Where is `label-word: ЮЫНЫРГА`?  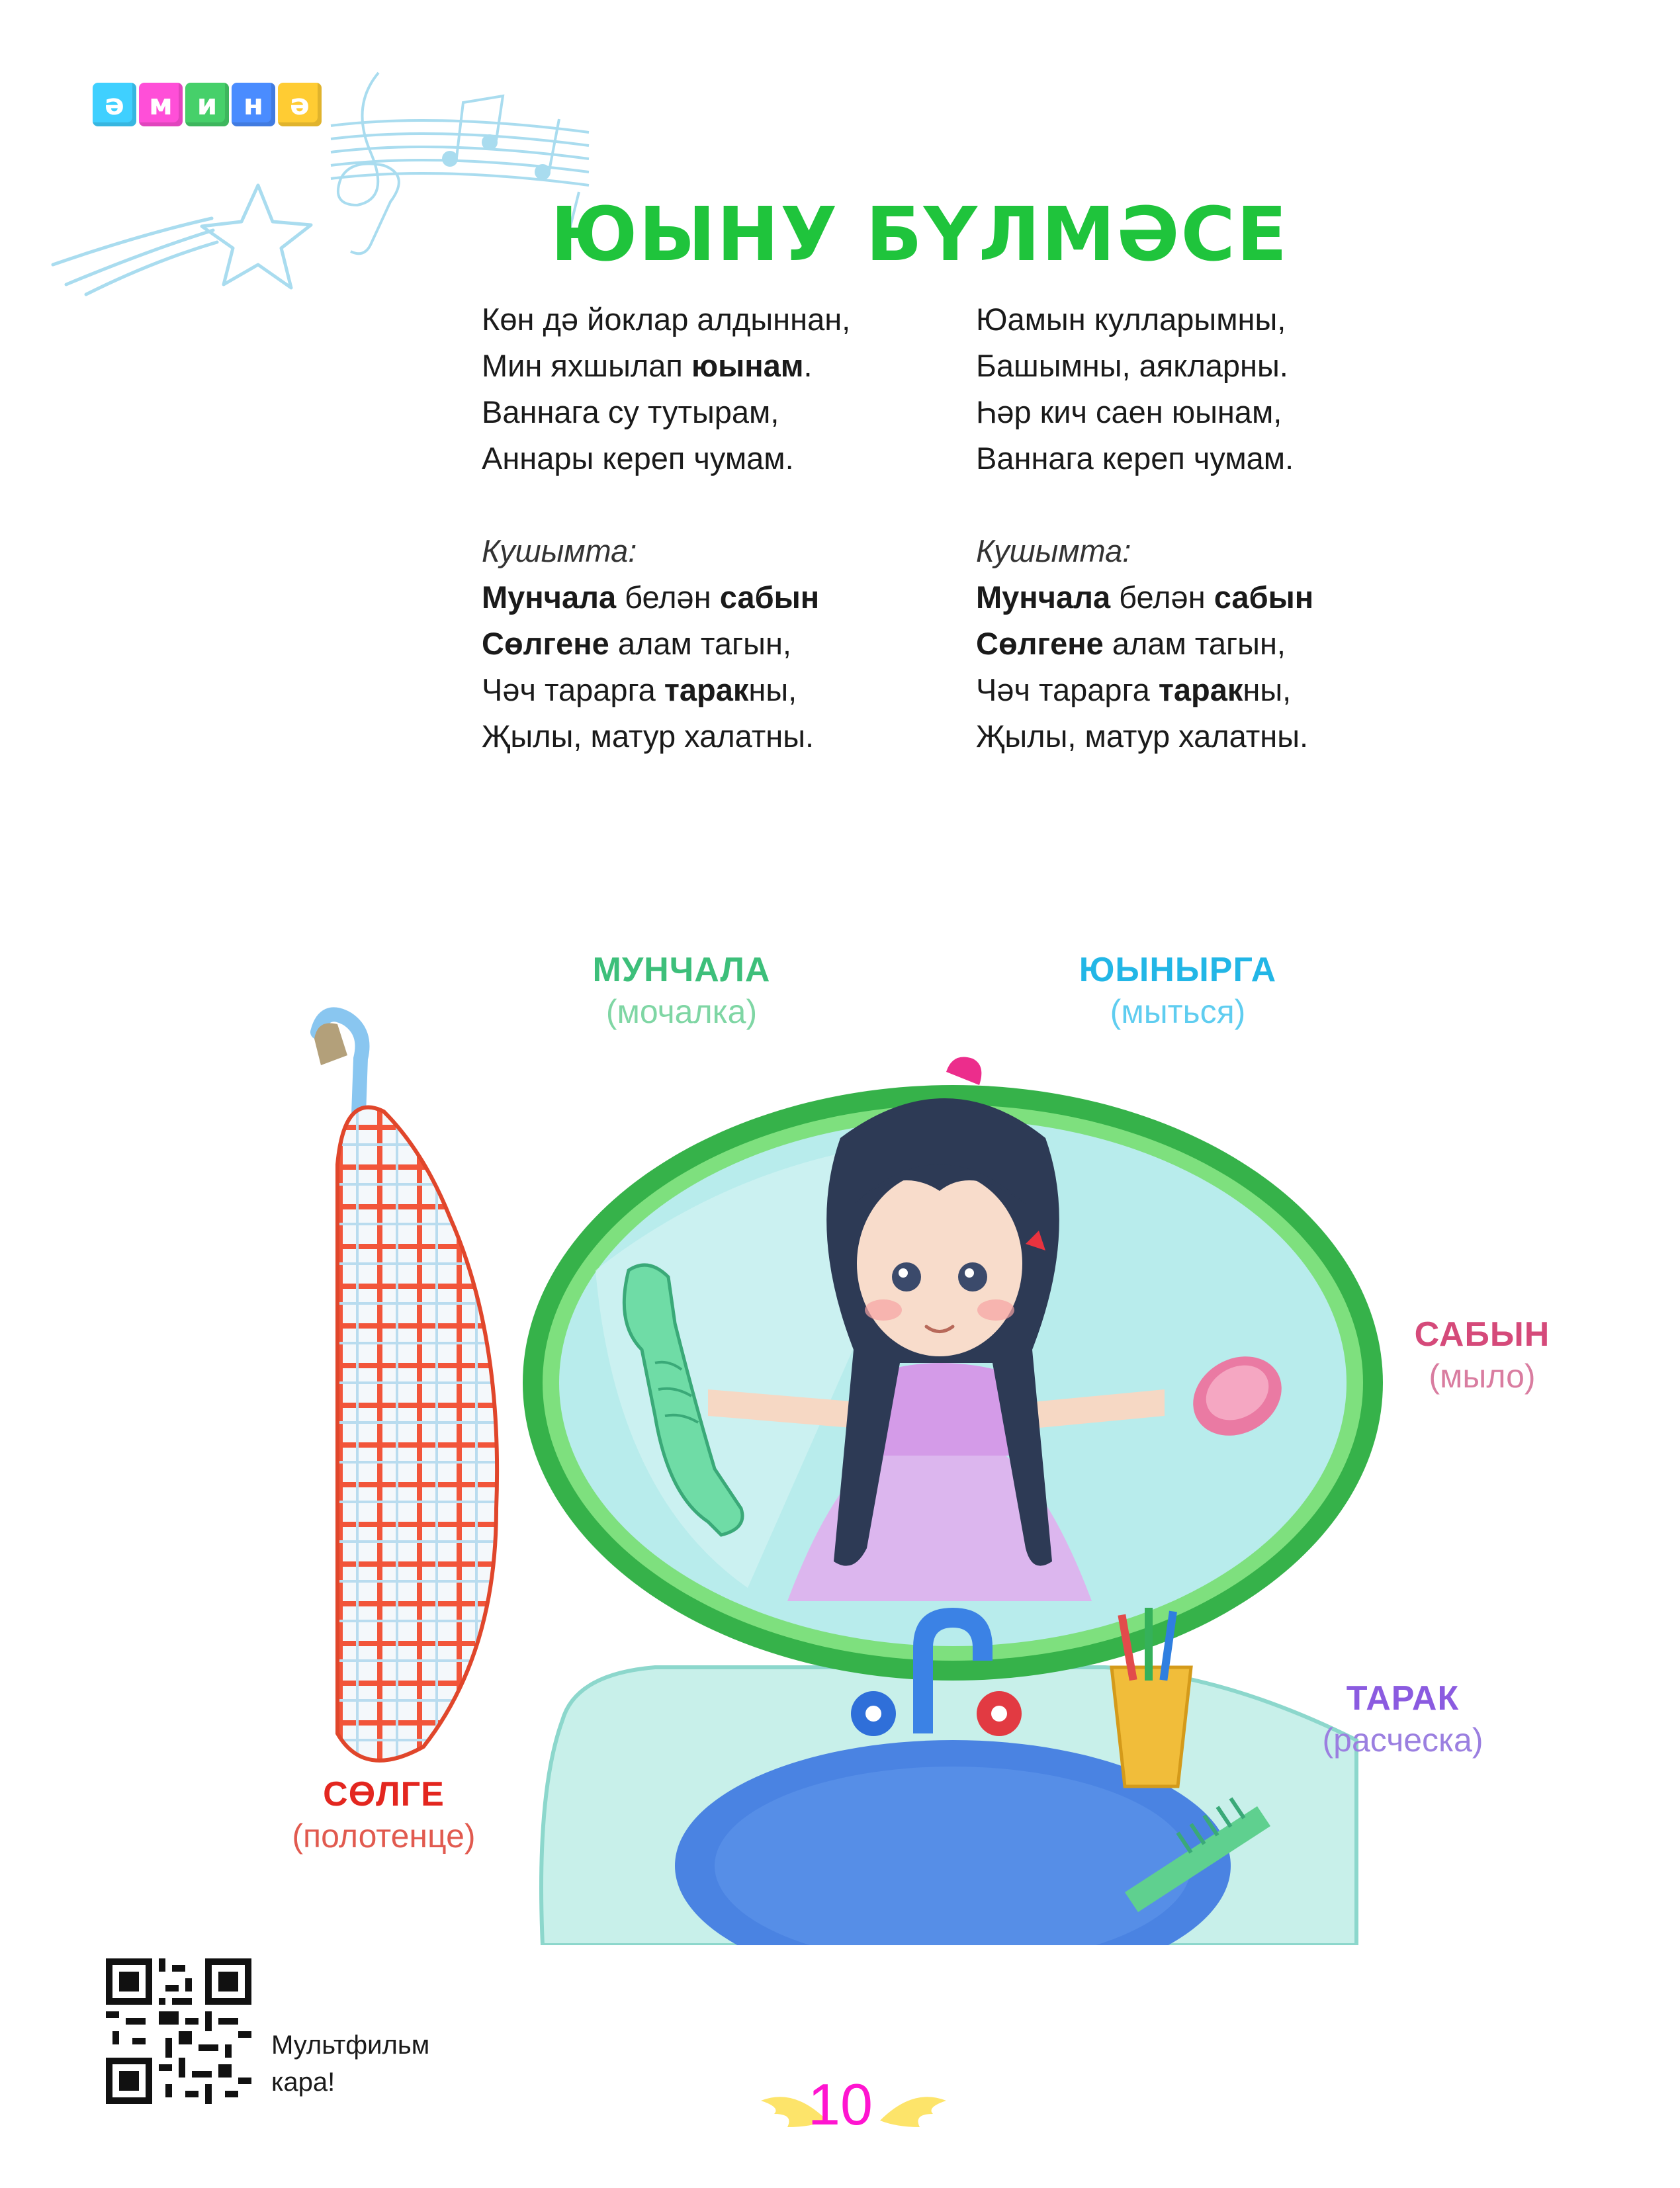
label-word: ЮЫНЫРГА is located at coordinates (1178, 970).